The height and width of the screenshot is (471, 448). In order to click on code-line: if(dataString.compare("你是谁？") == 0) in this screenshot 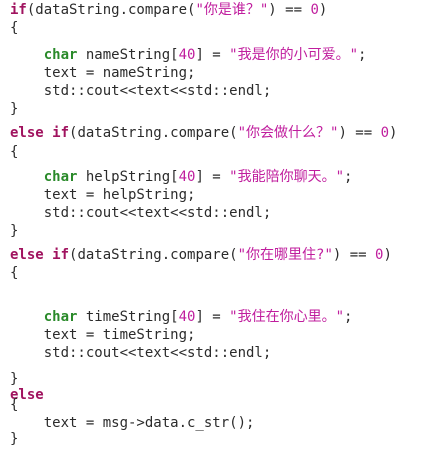, I will do `click(168, 10)`.